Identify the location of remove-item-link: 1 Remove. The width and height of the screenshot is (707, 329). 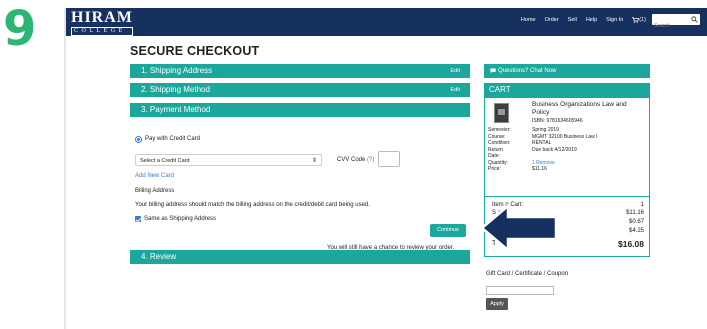
(543, 163).